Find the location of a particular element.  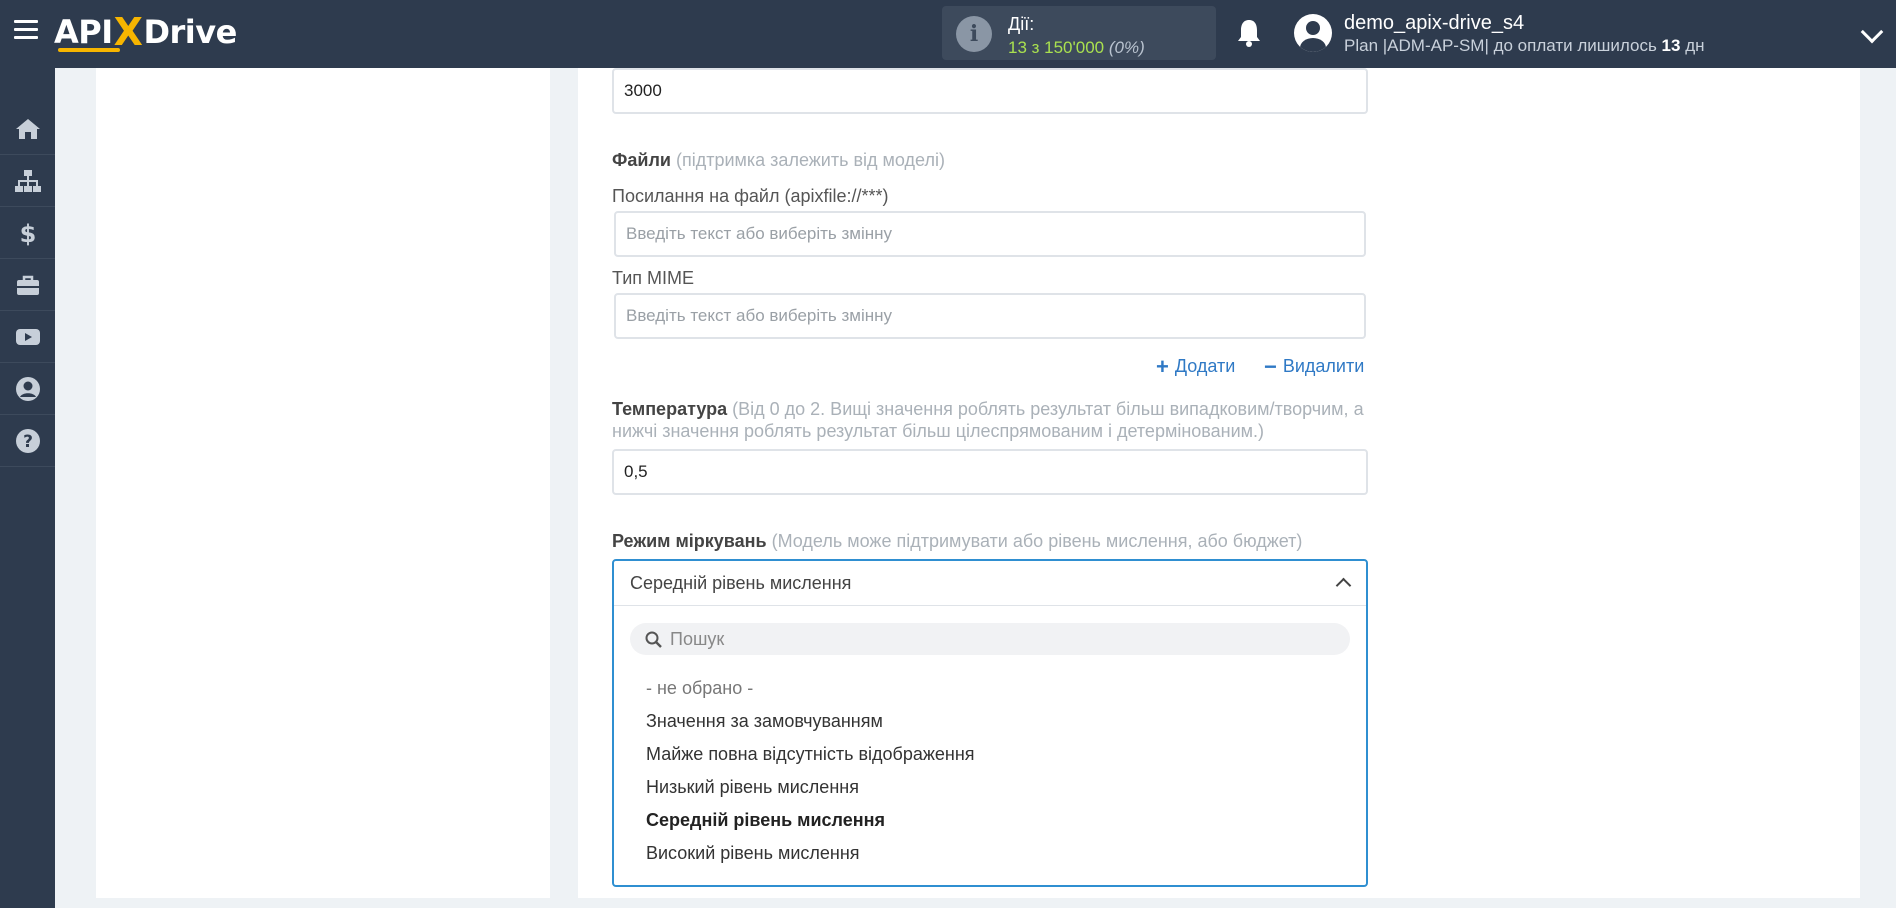

actions-counter: i Дії: 13 з 150'000 (0%) is located at coordinates (1079, 33).